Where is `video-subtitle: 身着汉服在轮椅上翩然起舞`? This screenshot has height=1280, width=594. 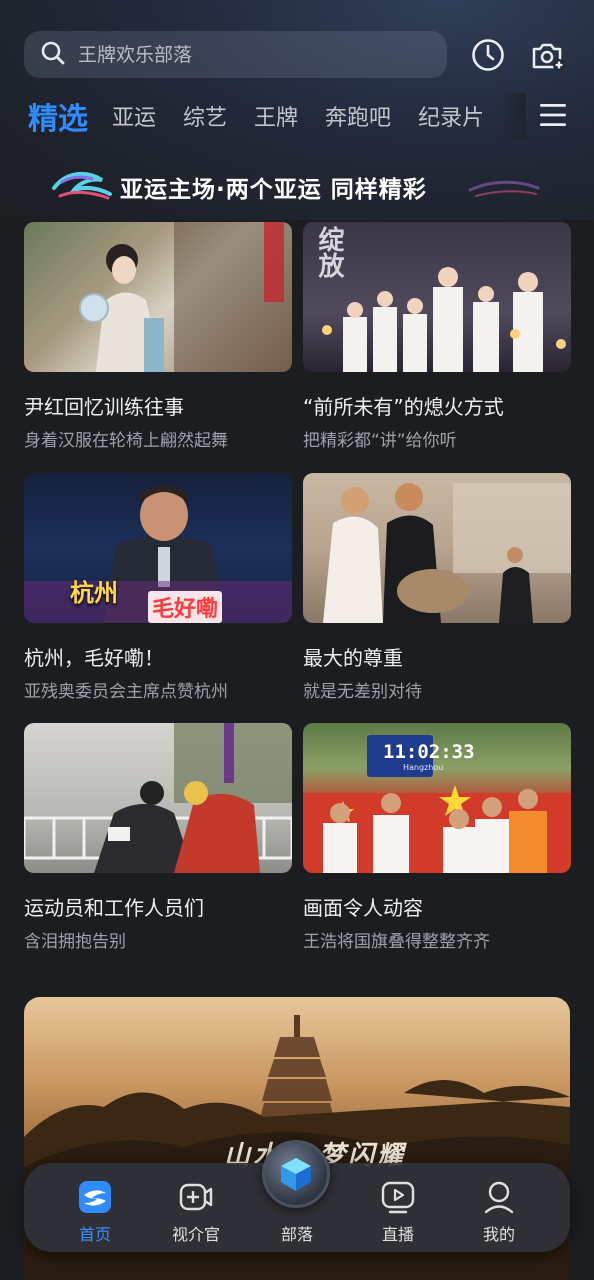 video-subtitle: 身着汉服在轮椅上翩然起舞 is located at coordinates (126, 441).